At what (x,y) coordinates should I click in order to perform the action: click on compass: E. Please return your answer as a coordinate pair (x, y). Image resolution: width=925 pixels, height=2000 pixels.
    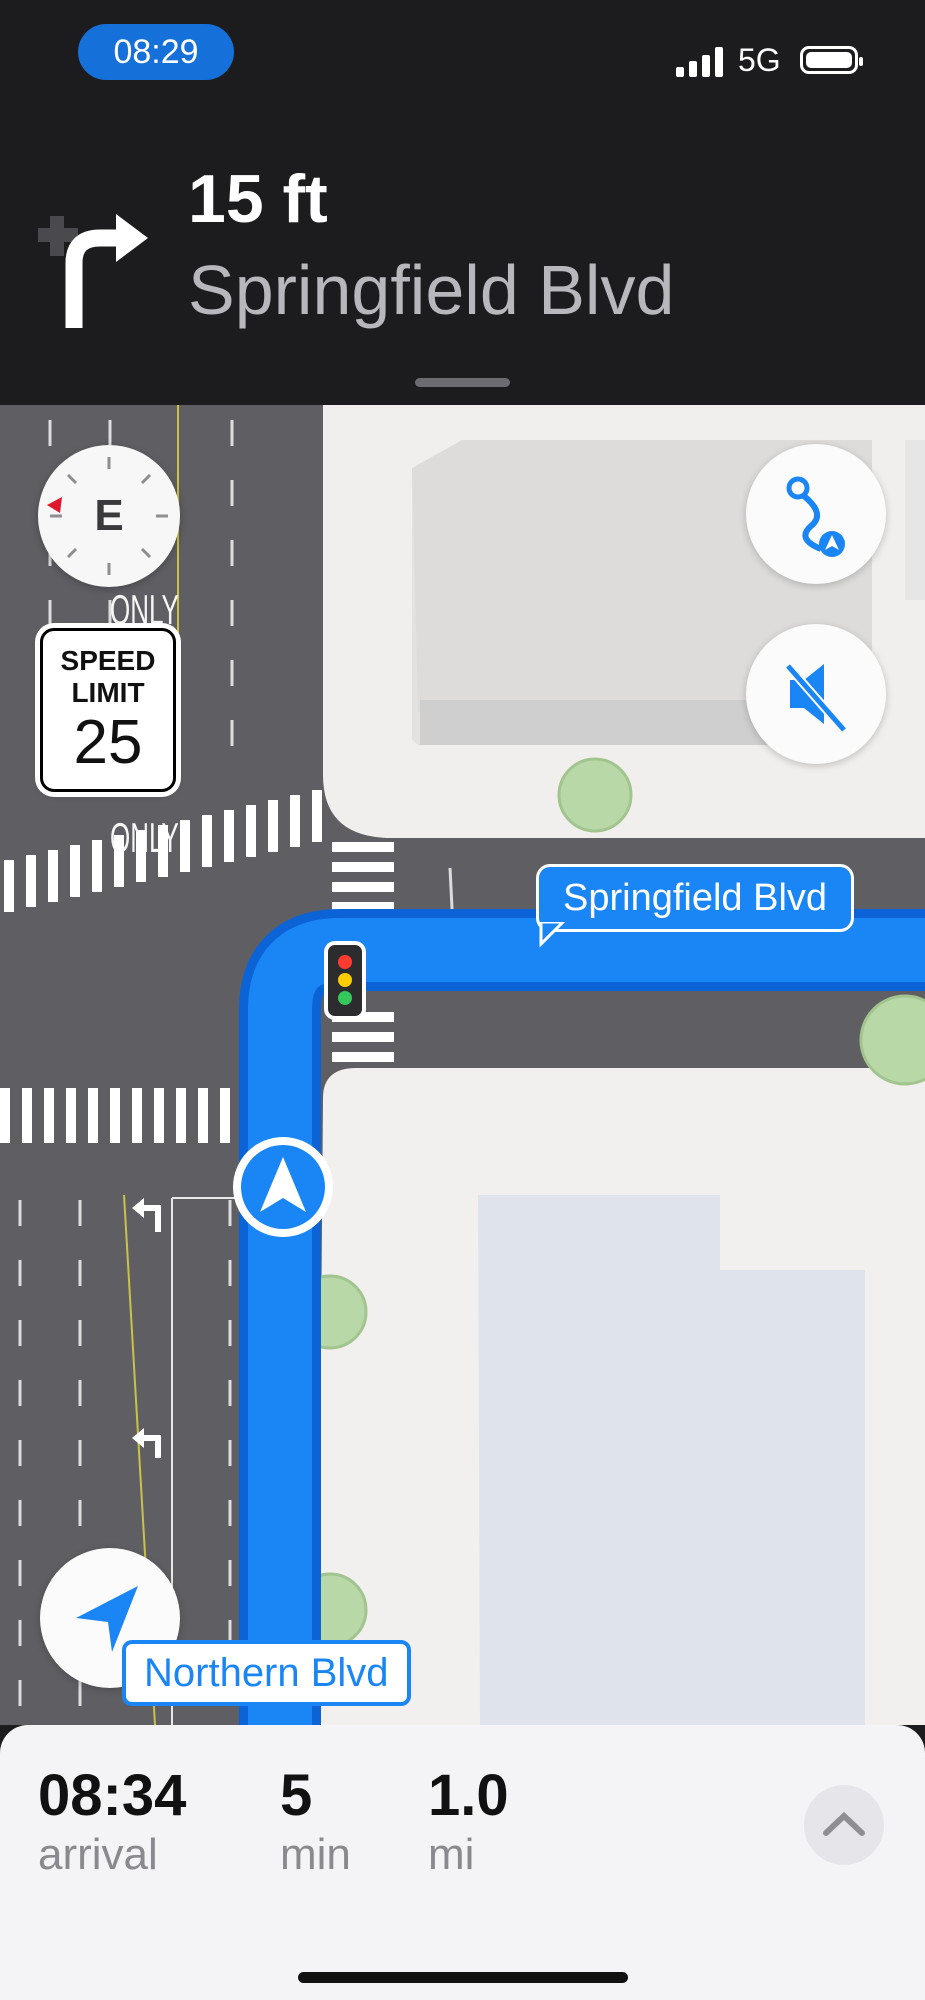
    Looking at the image, I should click on (109, 516).